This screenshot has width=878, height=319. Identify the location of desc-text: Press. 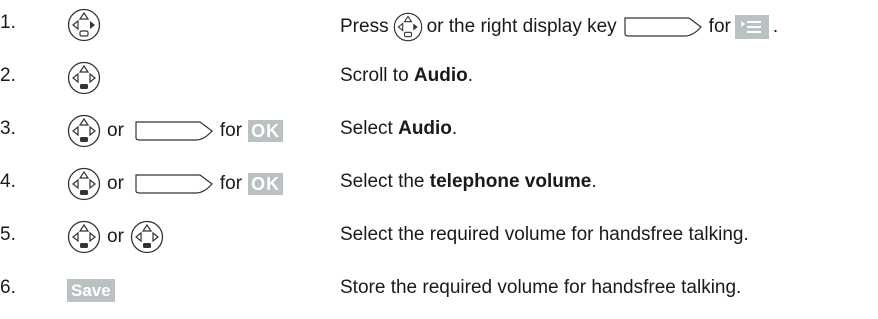
(364, 26).